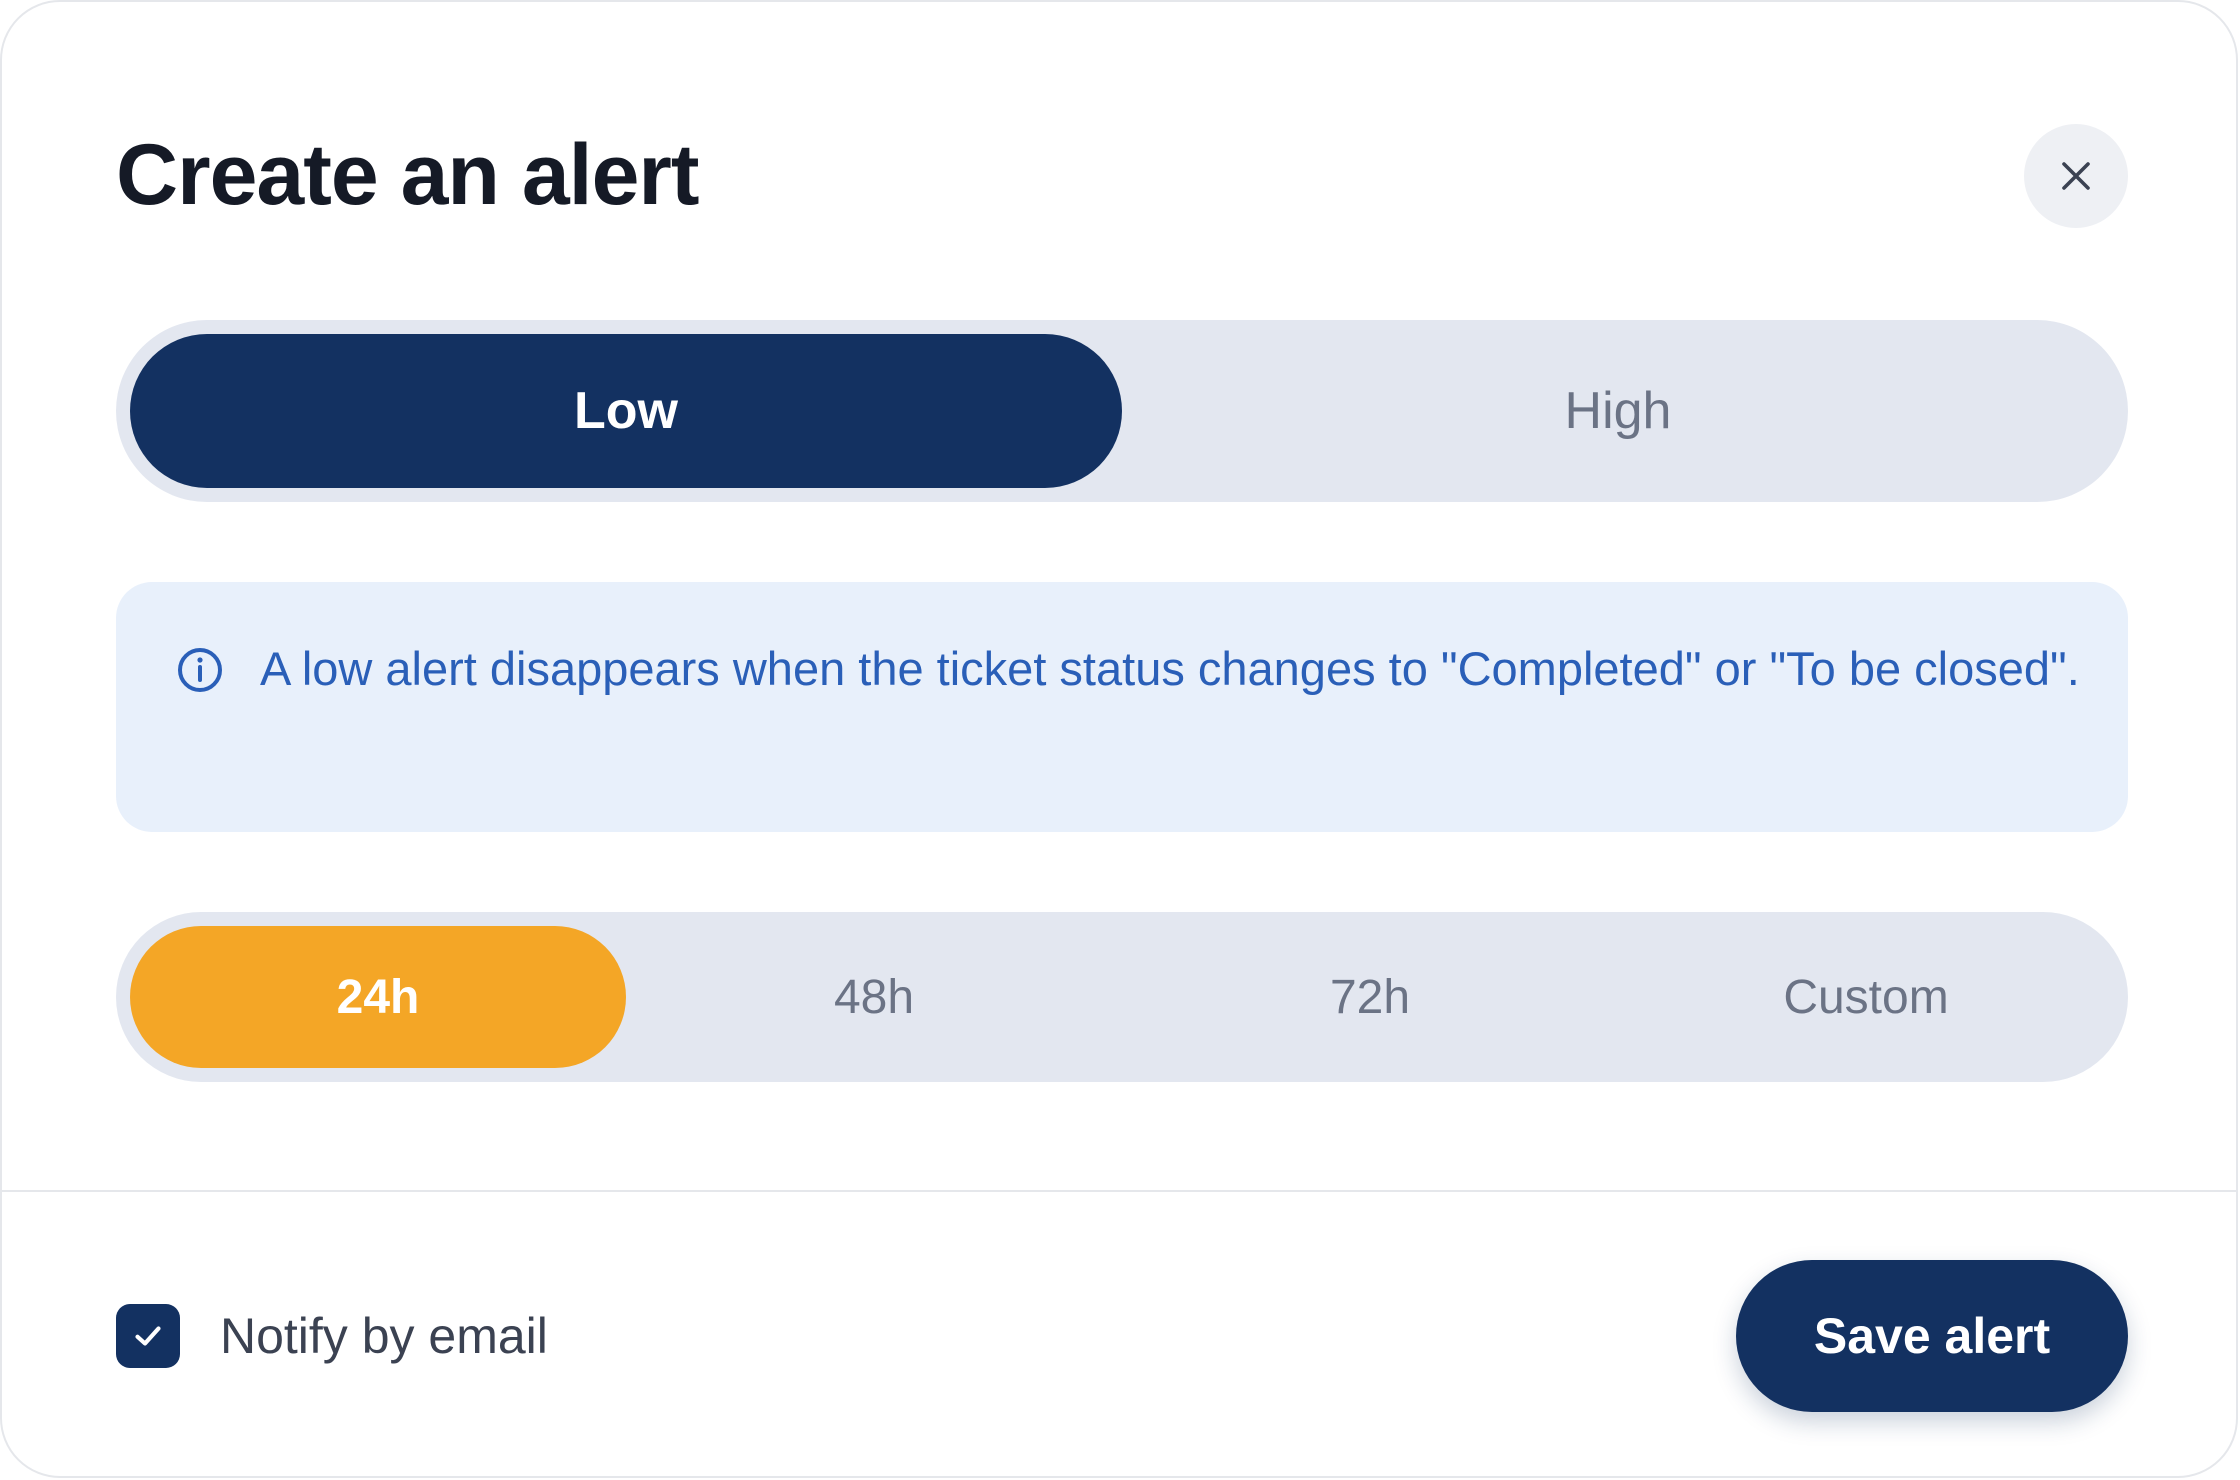  I want to click on checkmark-icon, so click(148, 1336).